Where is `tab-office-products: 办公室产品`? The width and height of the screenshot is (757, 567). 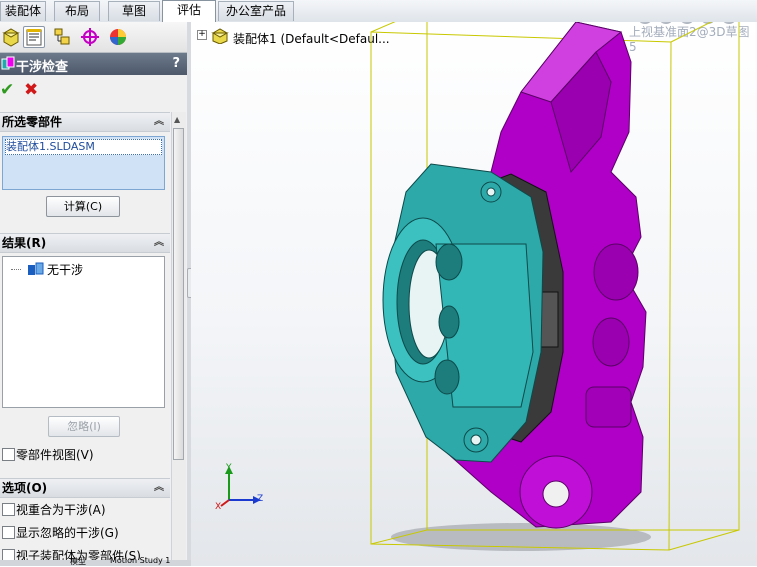
tab-office-products: 办公室产品 is located at coordinates (256, 11).